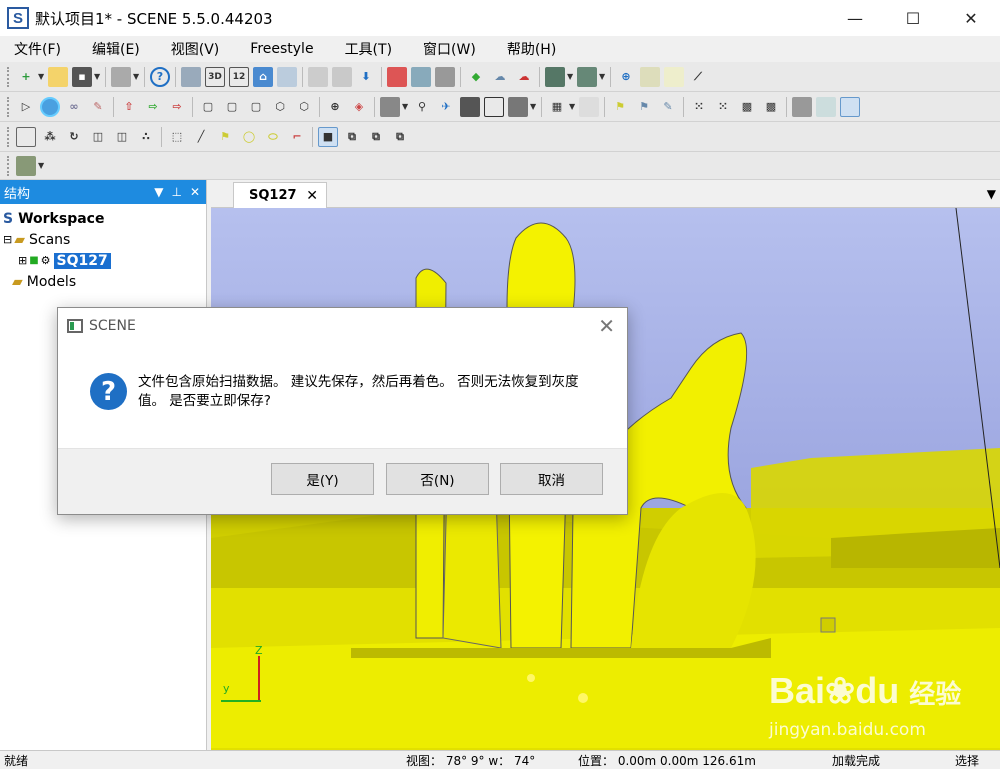 This screenshot has width=1000, height=769. What do you see at coordinates (312, 196) in the screenshot?
I see `tab-close-icon: ✕` at bounding box center [312, 196].